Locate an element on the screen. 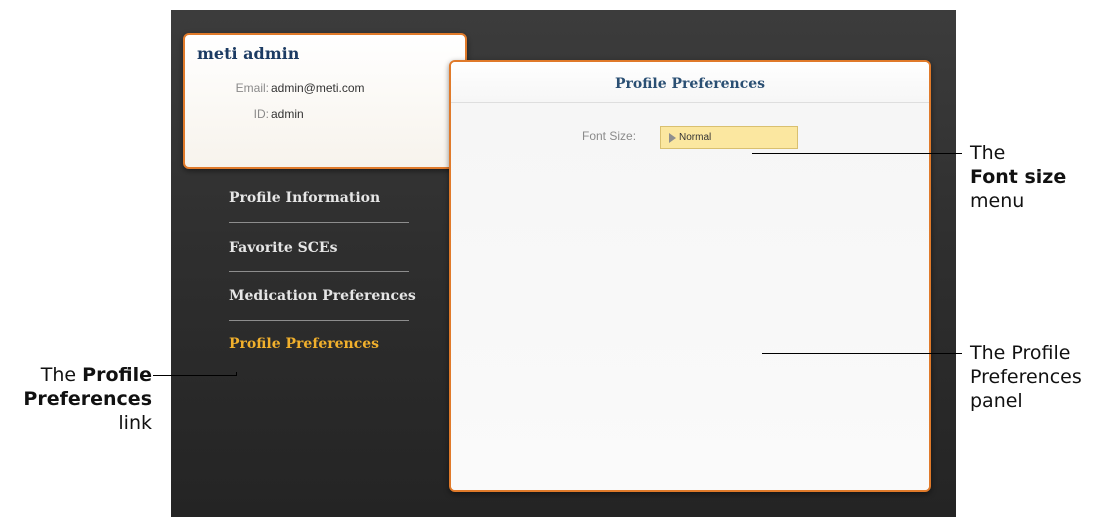 This screenshot has height=517, width=1108. dropdown-arrow-icon is located at coordinates (672, 138).